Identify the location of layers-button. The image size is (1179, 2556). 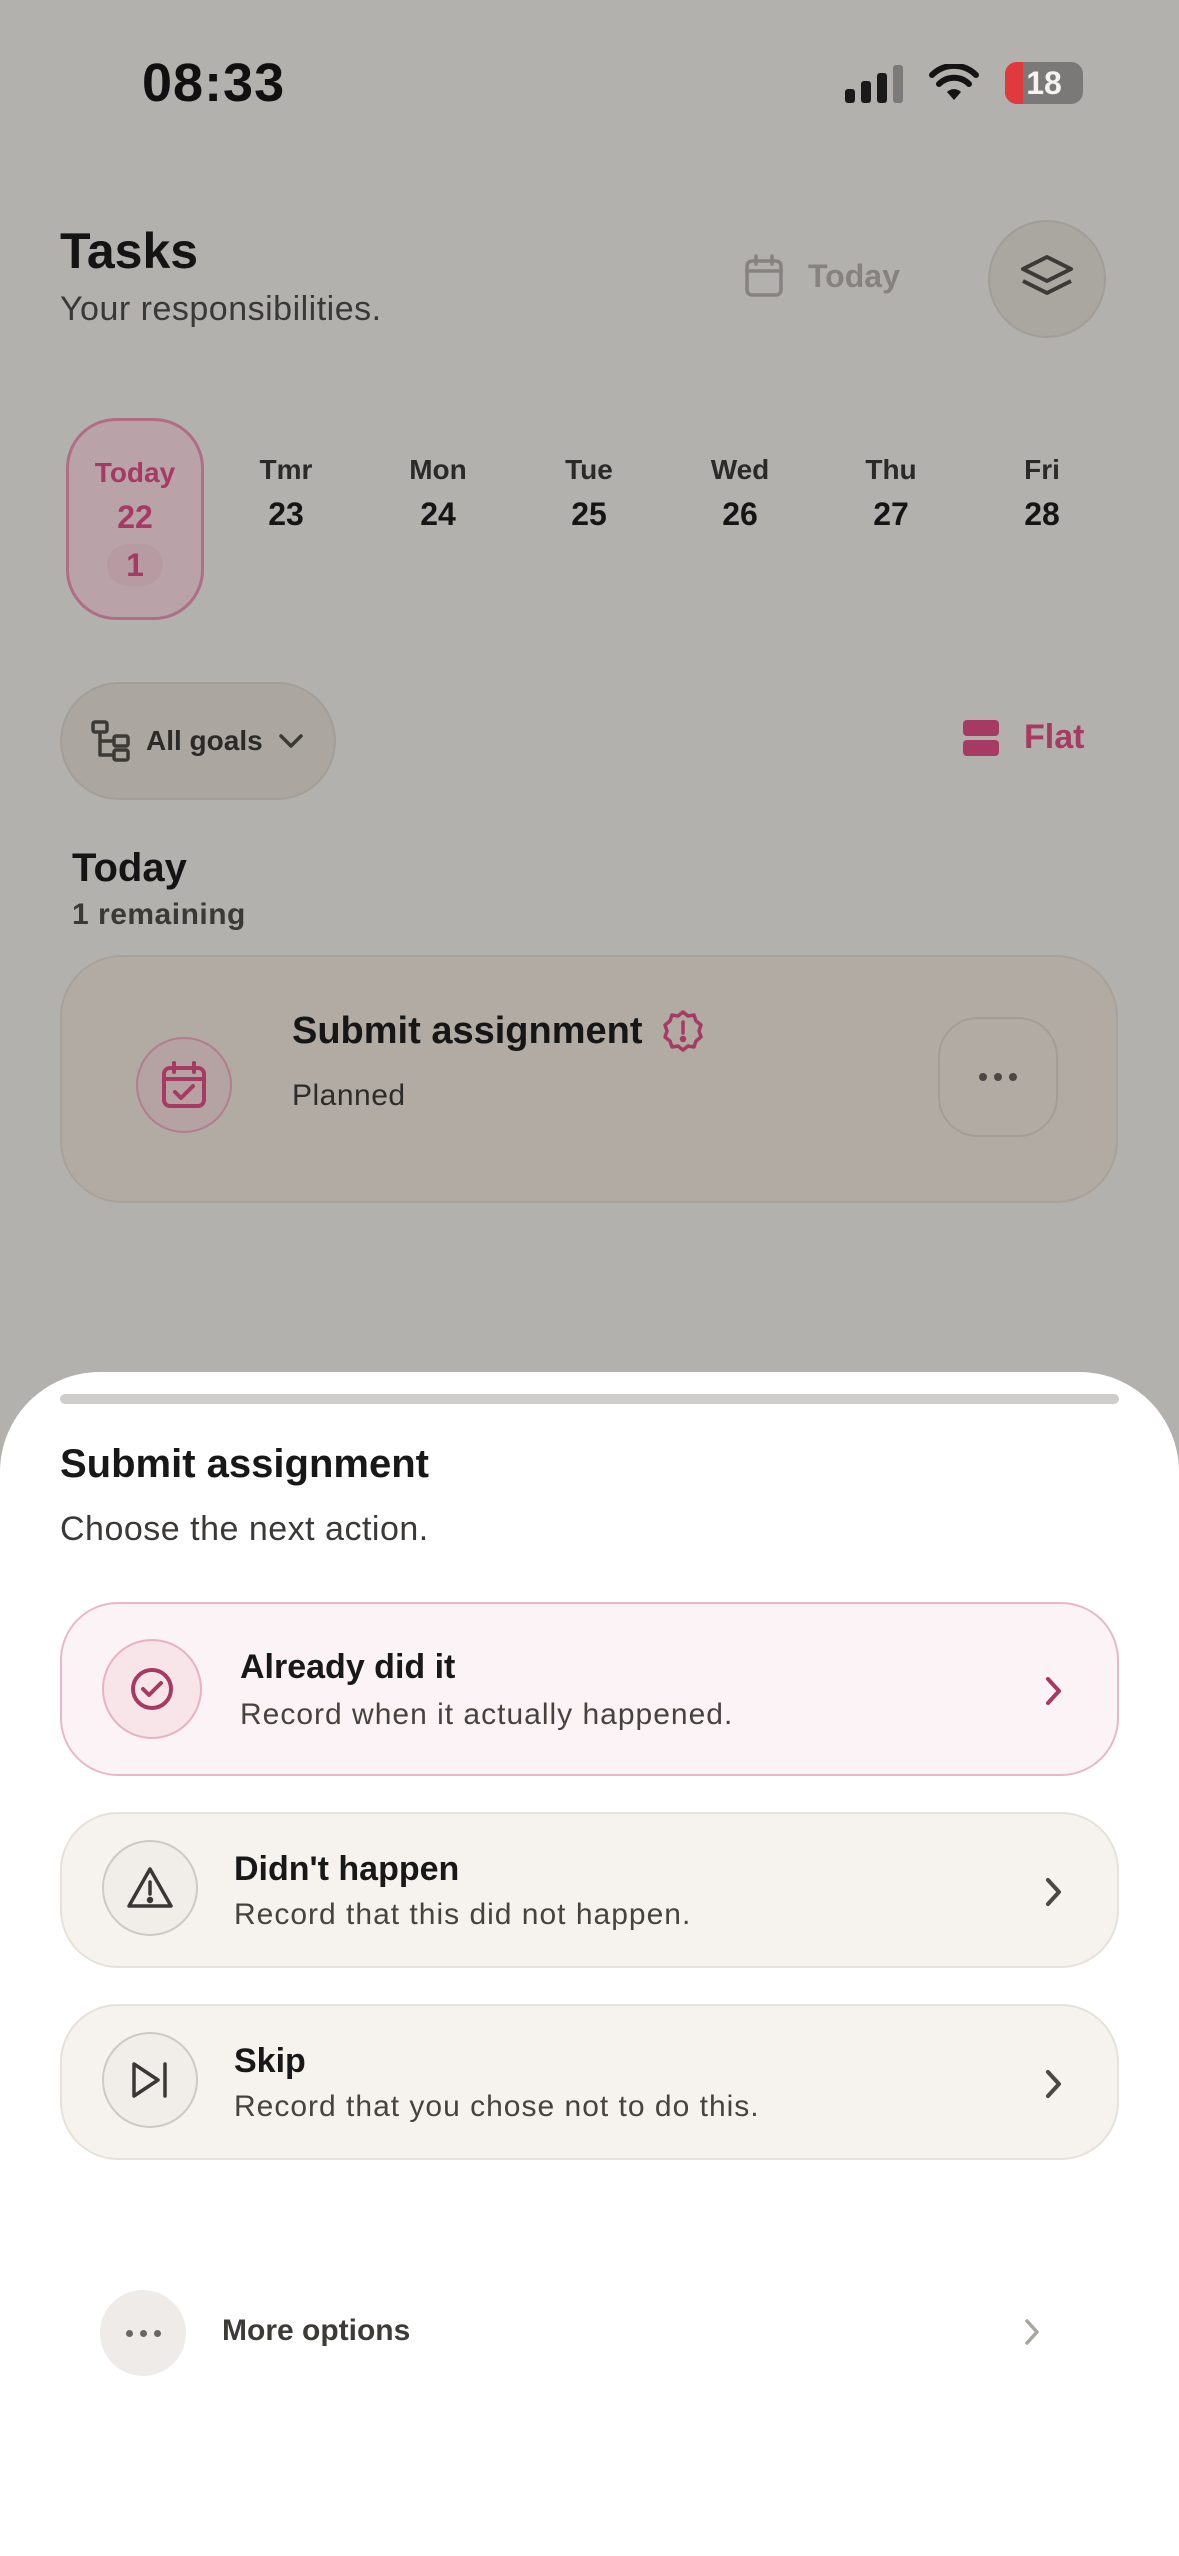
(1047, 279).